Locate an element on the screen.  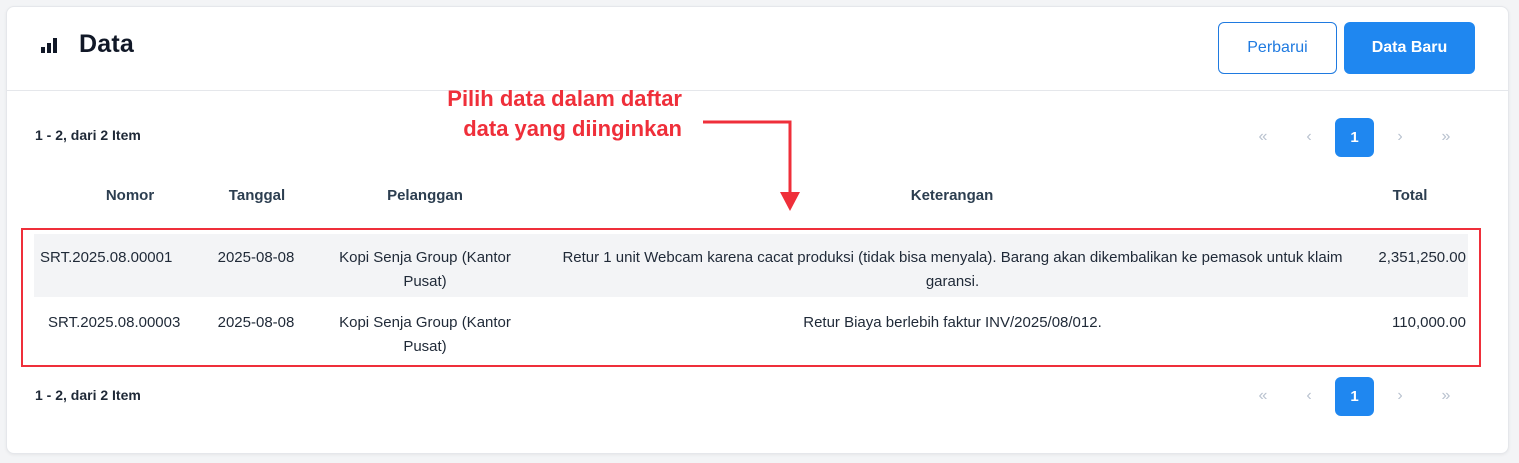
cell-nomor: SRT.2025.08.00003 is located at coordinates (114, 322).